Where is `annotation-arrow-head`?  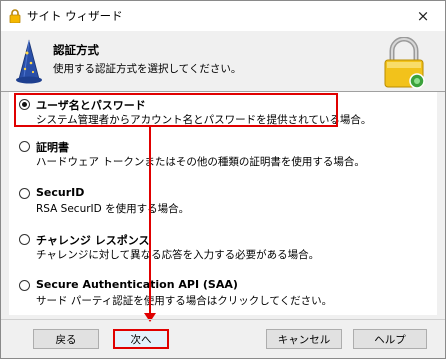
annotation-arrow-head is located at coordinates (150, 317).